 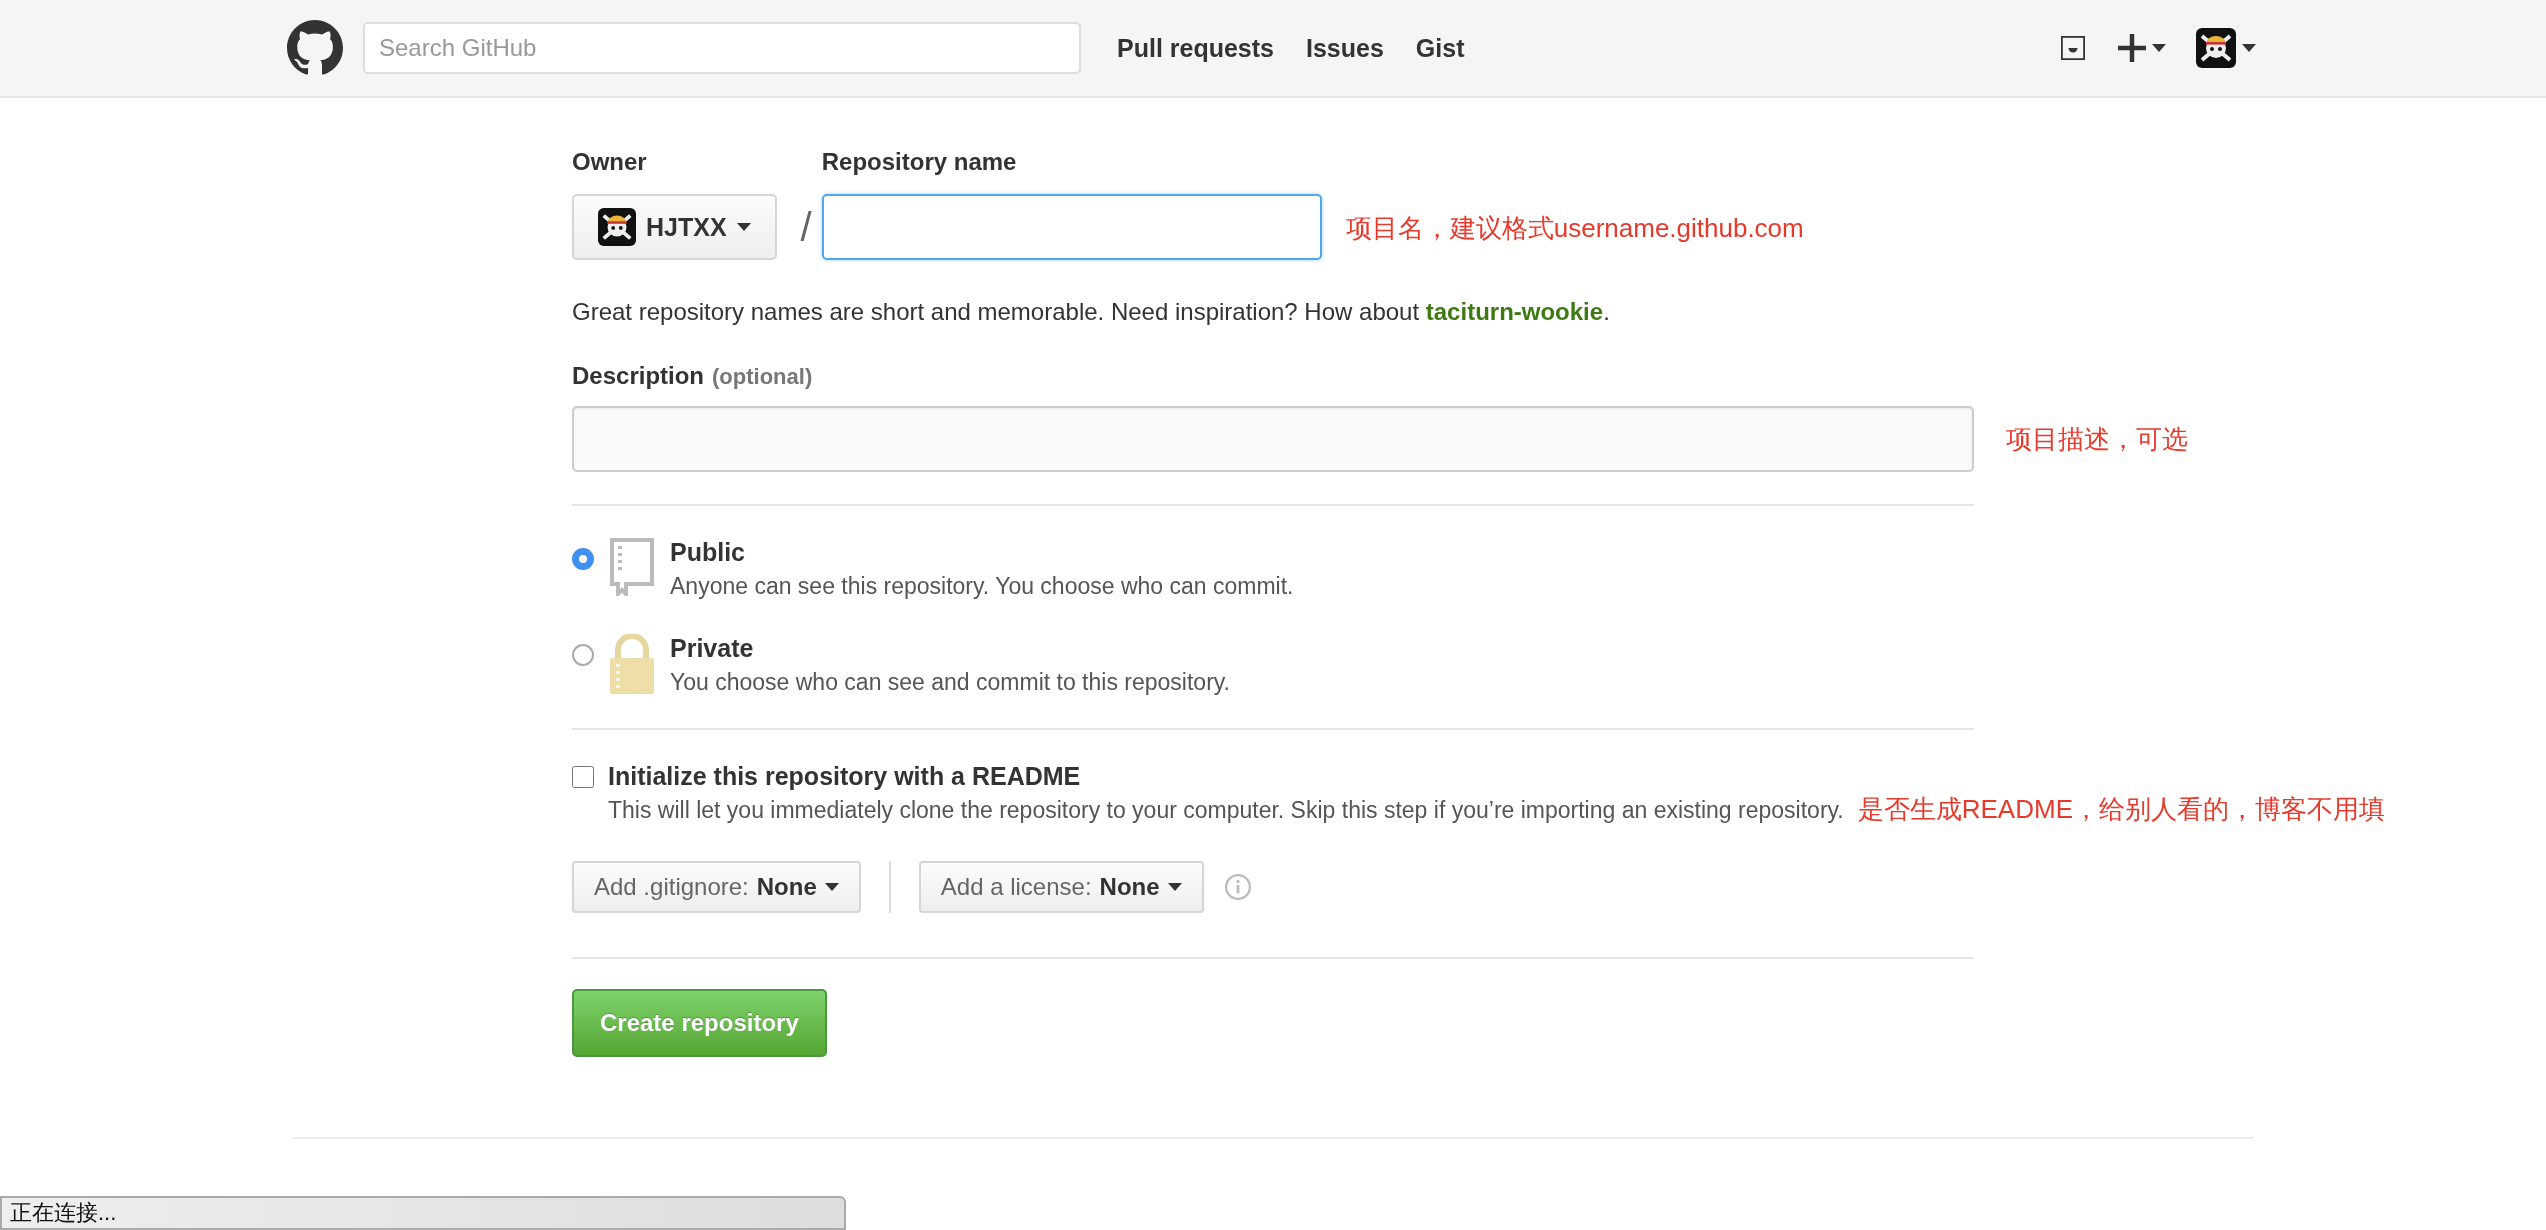 I want to click on optional-label: (optional), so click(x=762, y=376).